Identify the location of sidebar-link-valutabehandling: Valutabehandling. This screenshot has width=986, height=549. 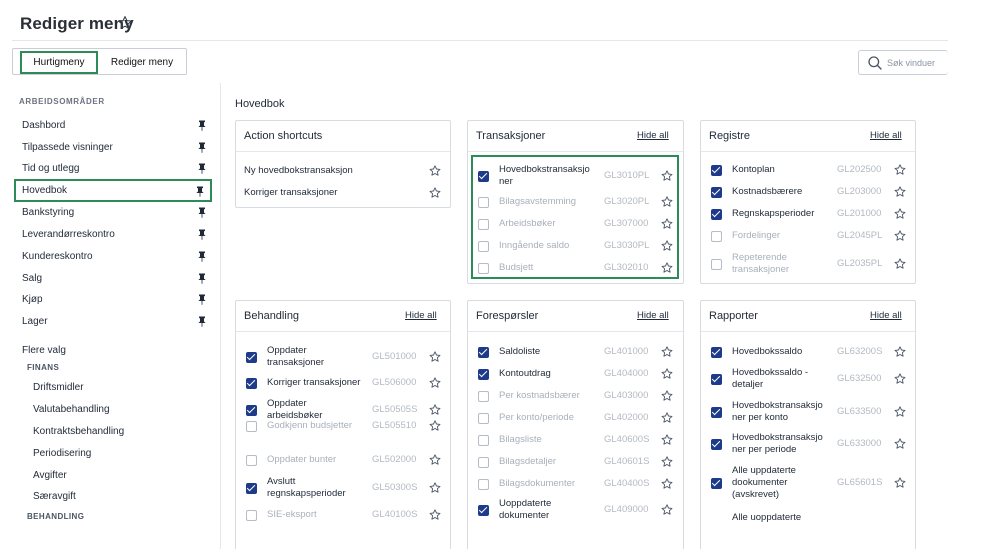
(71, 409).